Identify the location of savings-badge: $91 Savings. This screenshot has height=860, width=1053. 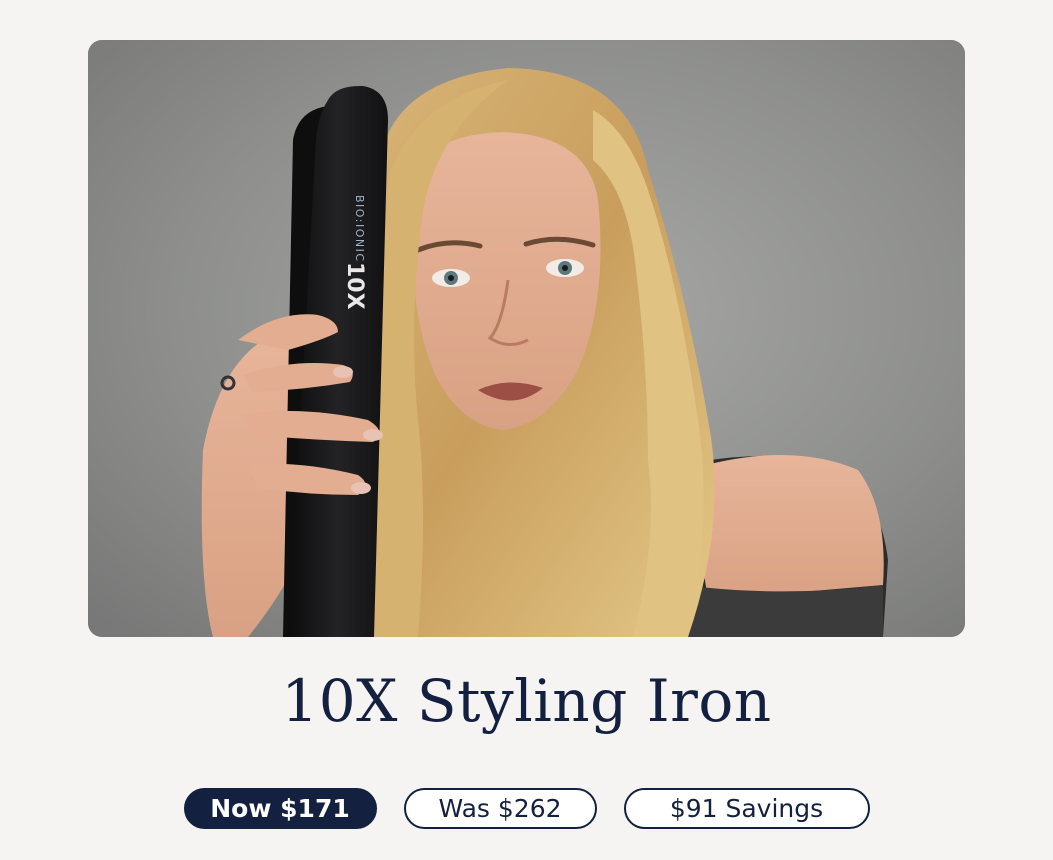
(746, 808).